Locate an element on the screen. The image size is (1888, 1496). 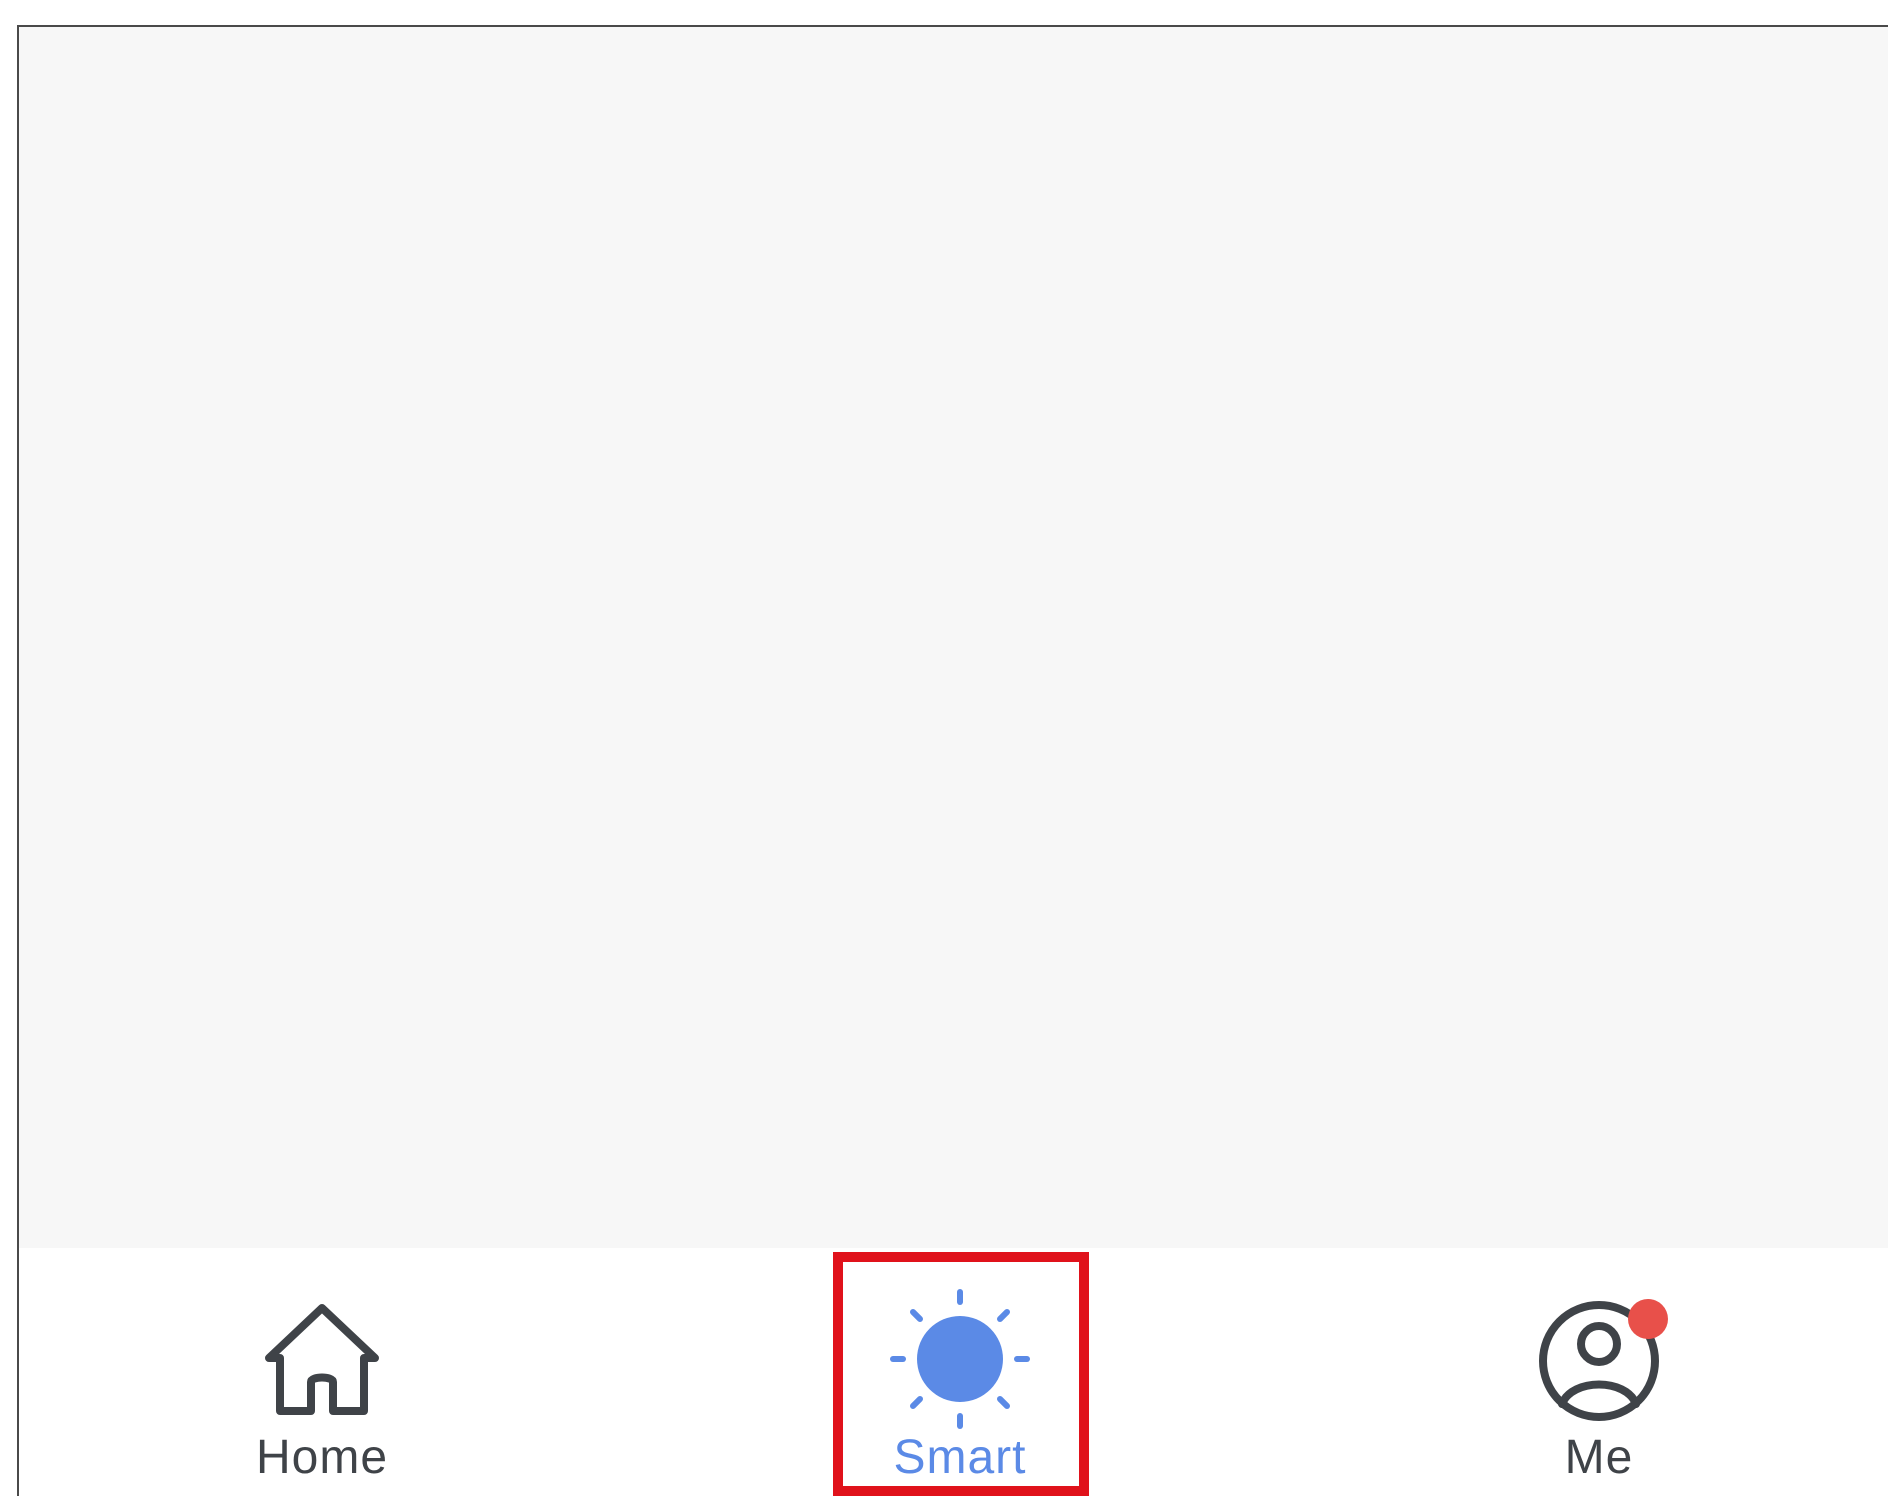
tab-smart: Smart is located at coordinates (960, 1372).